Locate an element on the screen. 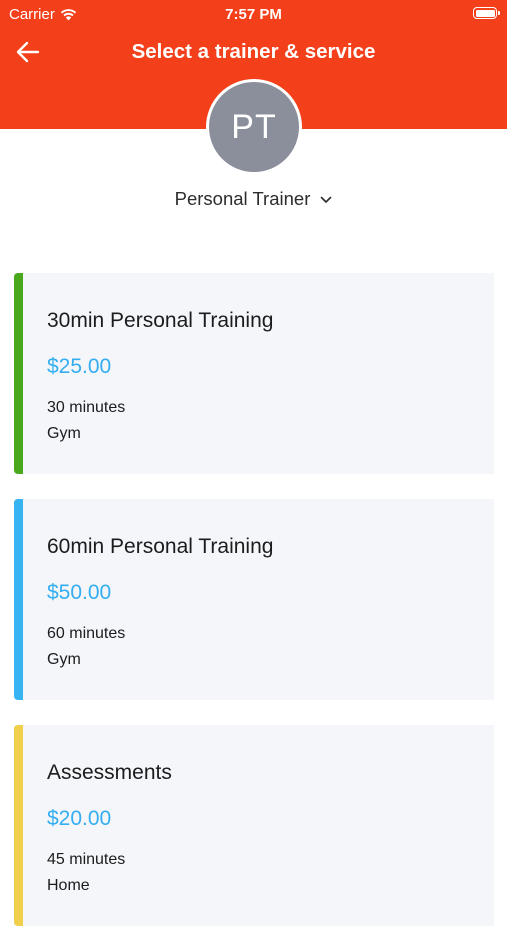 Image resolution: width=507 pixels, height=926 pixels. trainer-avatar: PT is located at coordinates (254, 127).